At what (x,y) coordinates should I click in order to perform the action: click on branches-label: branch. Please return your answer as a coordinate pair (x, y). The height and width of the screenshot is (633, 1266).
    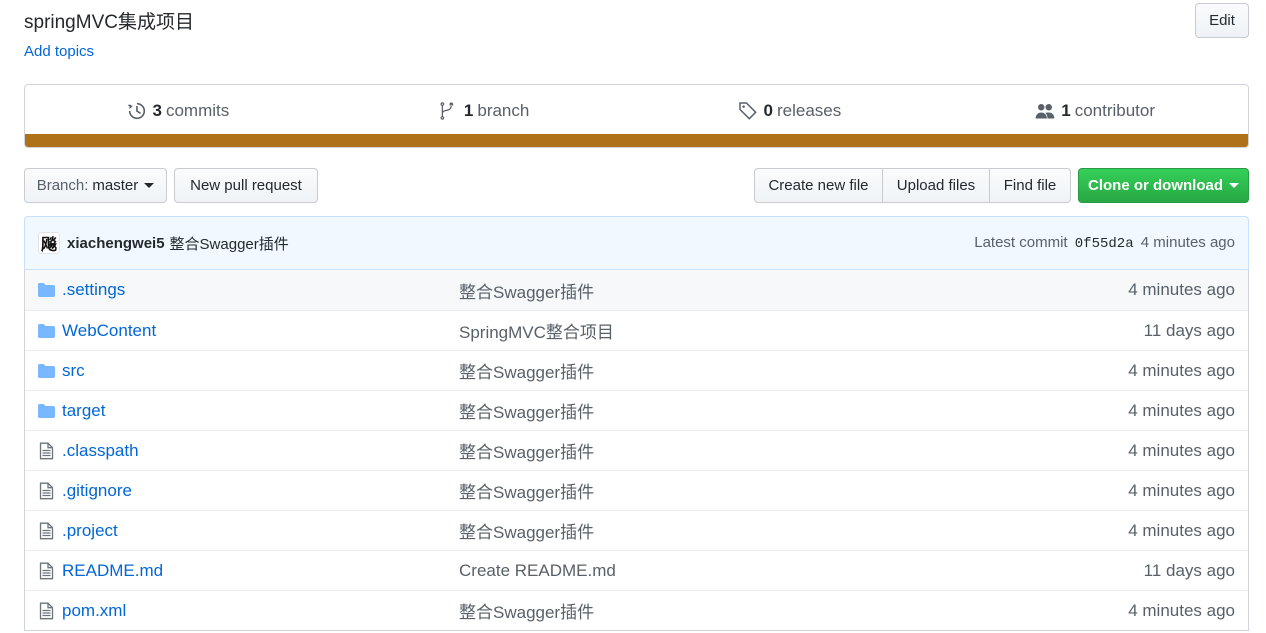
    Looking at the image, I should click on (503, 110).